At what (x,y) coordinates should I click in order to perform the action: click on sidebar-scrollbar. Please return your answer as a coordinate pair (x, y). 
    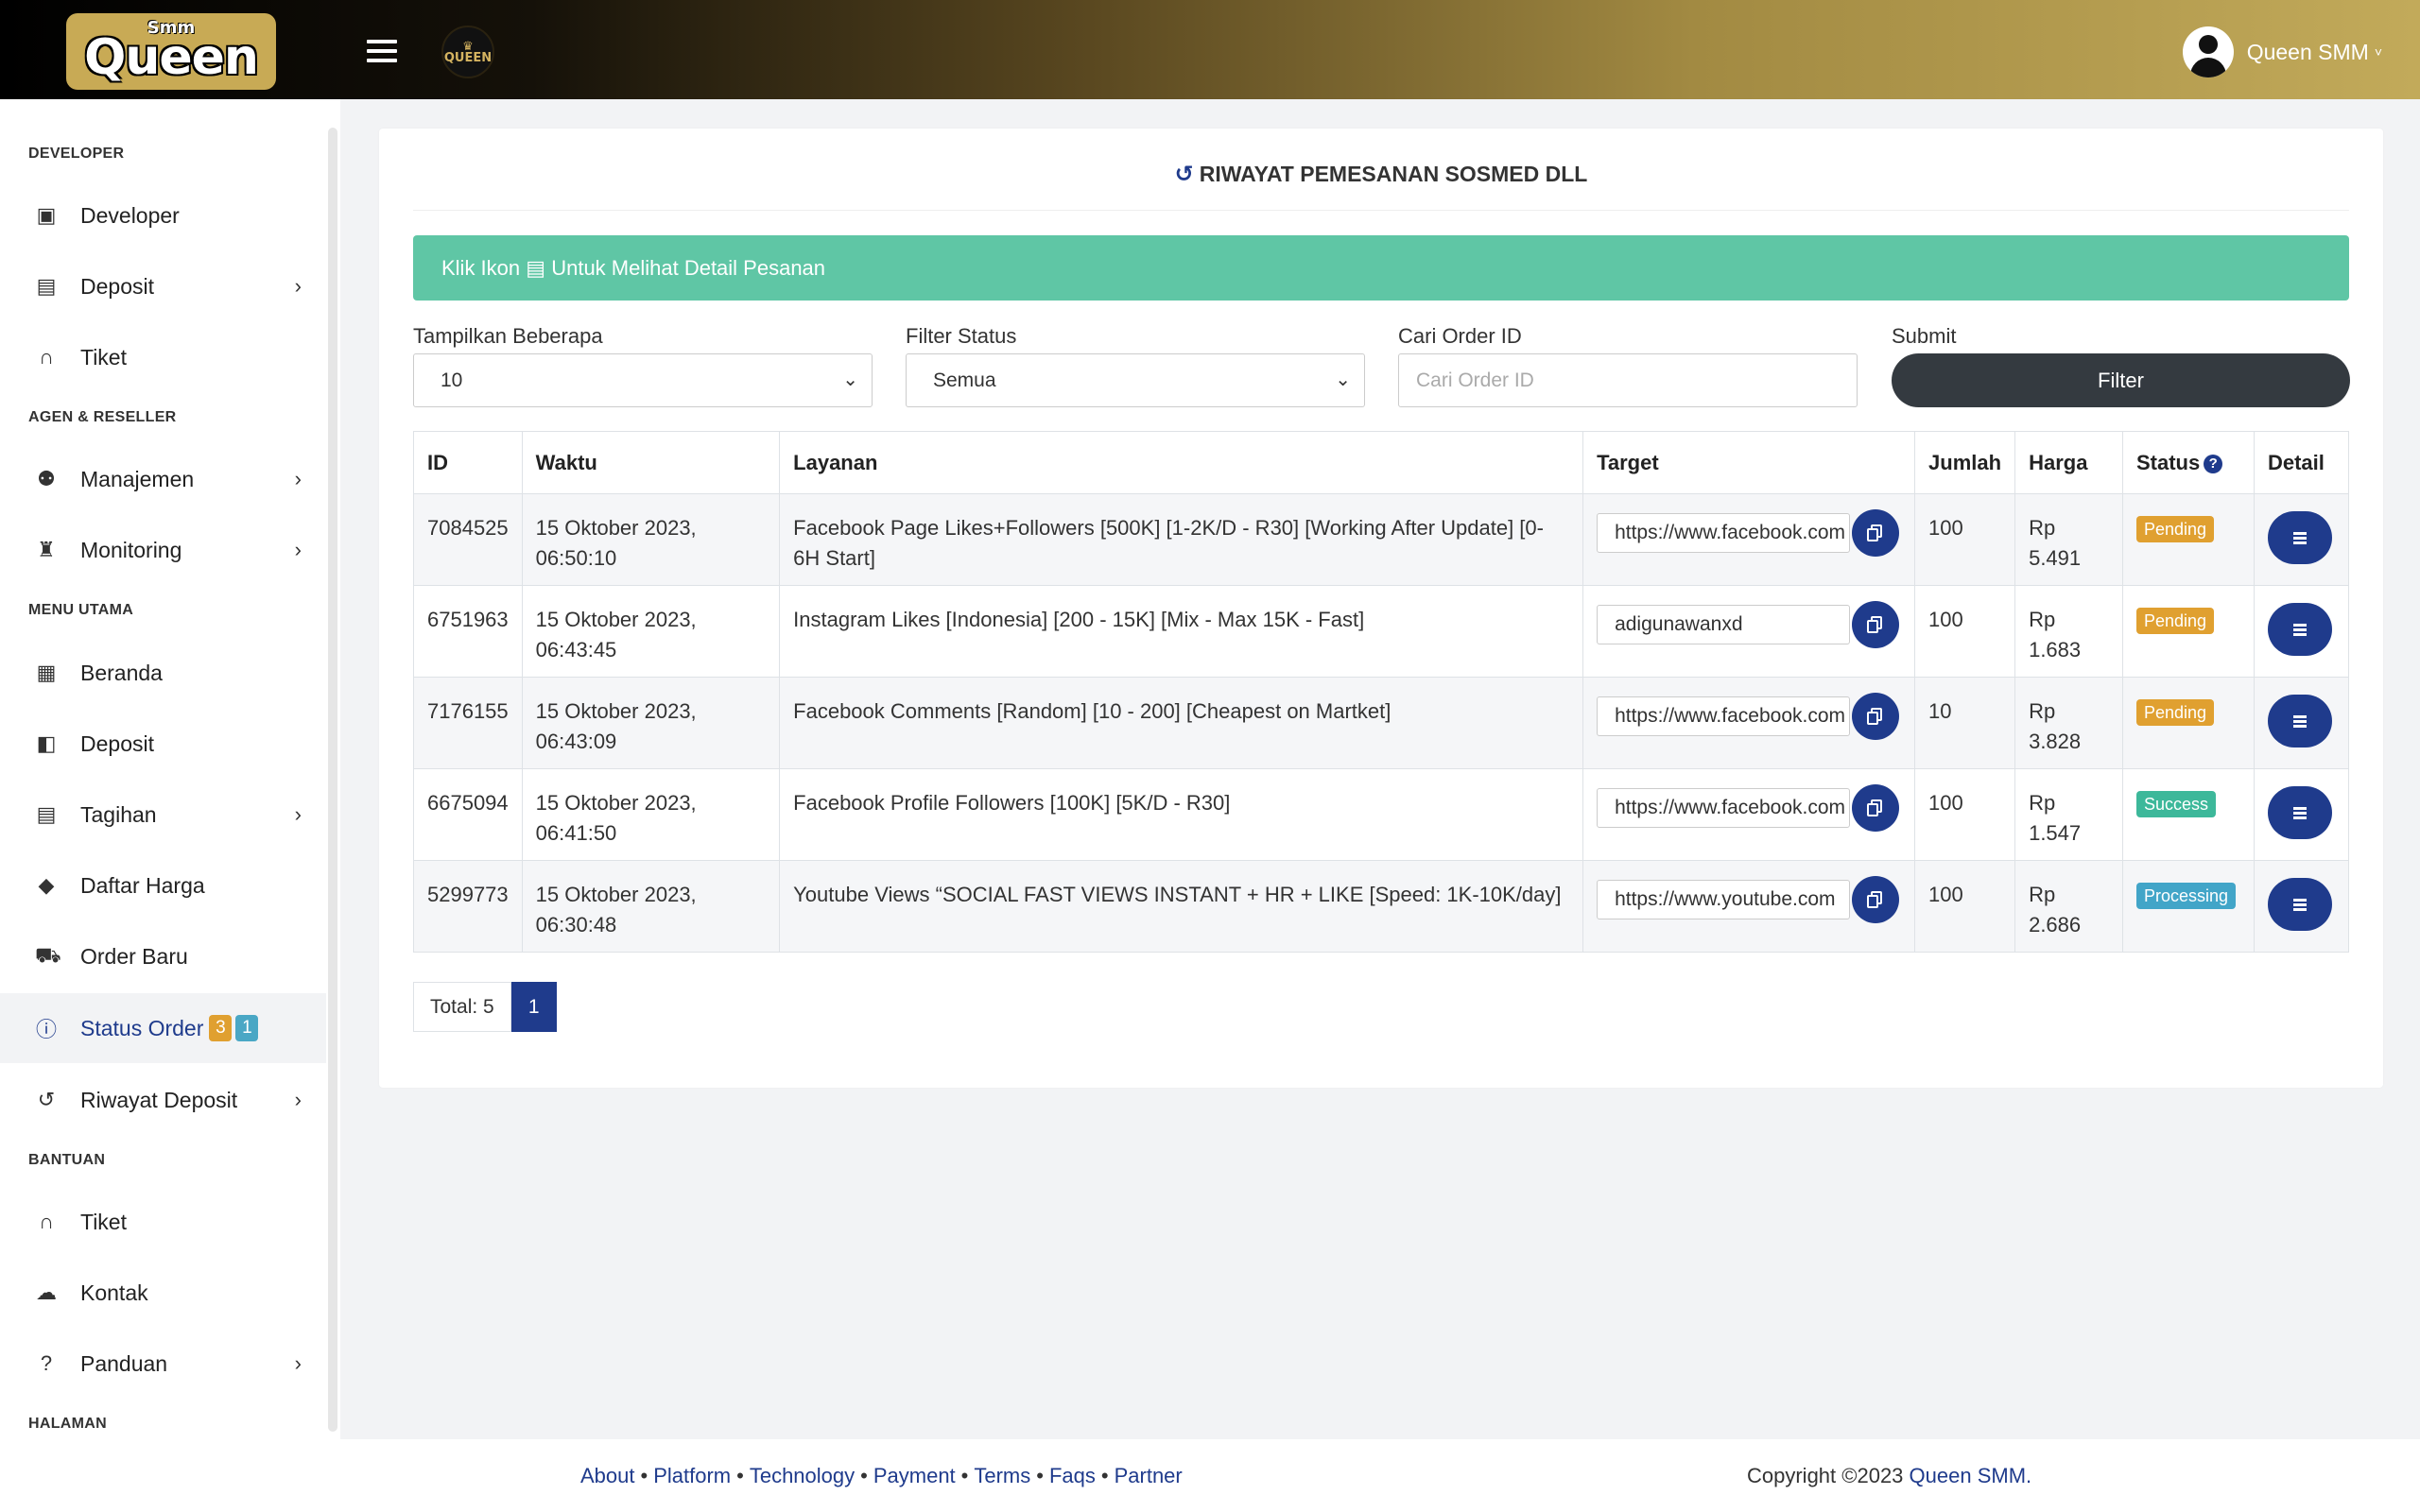
    Looking at the image, I should click on (332, 780).